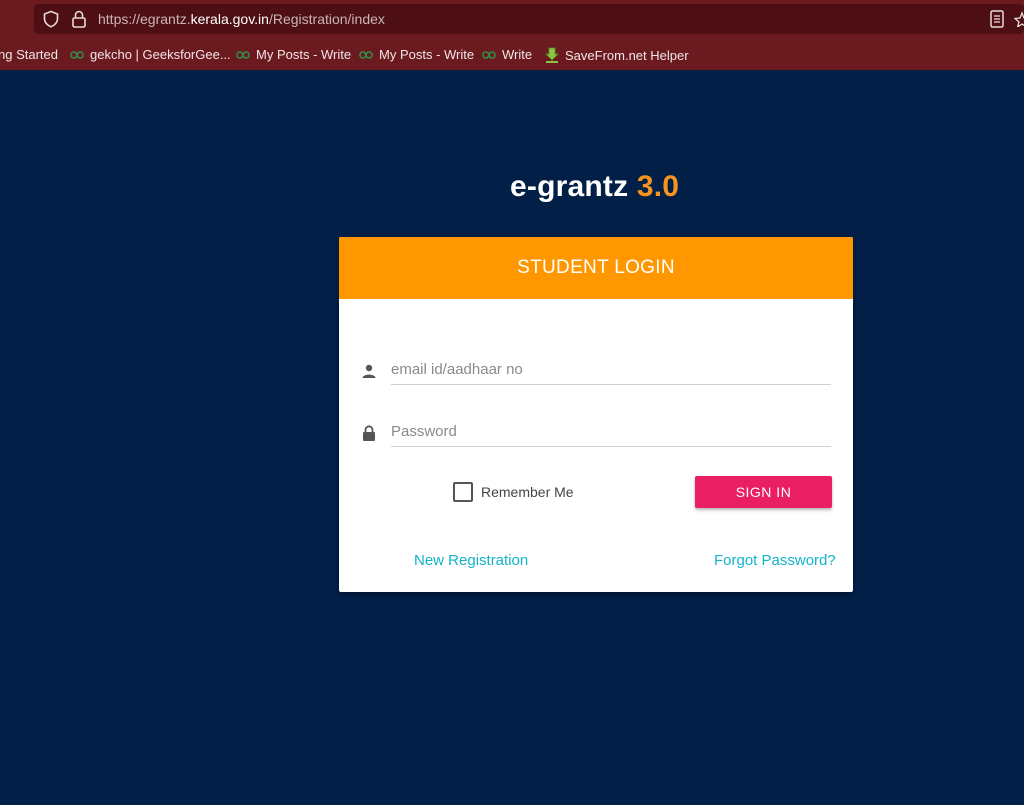 This screenshot has height=805, width=1024. What do you see at coordinates (569, 186) in the screenshot?
I see `brand-name: e-grantz` at bounding box center [569, 186].